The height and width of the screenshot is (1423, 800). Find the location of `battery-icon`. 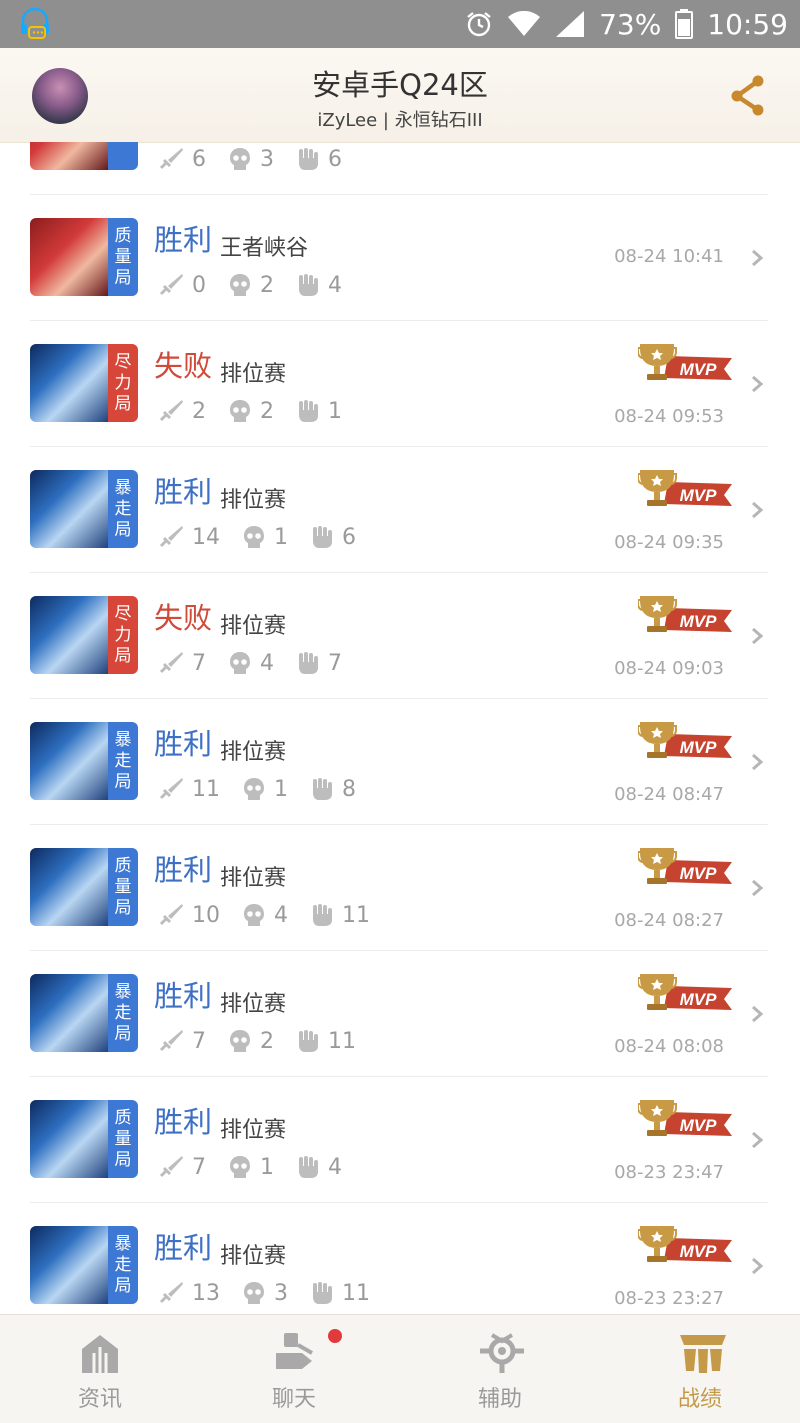

battery-icon is located at coordinates (684, 24).